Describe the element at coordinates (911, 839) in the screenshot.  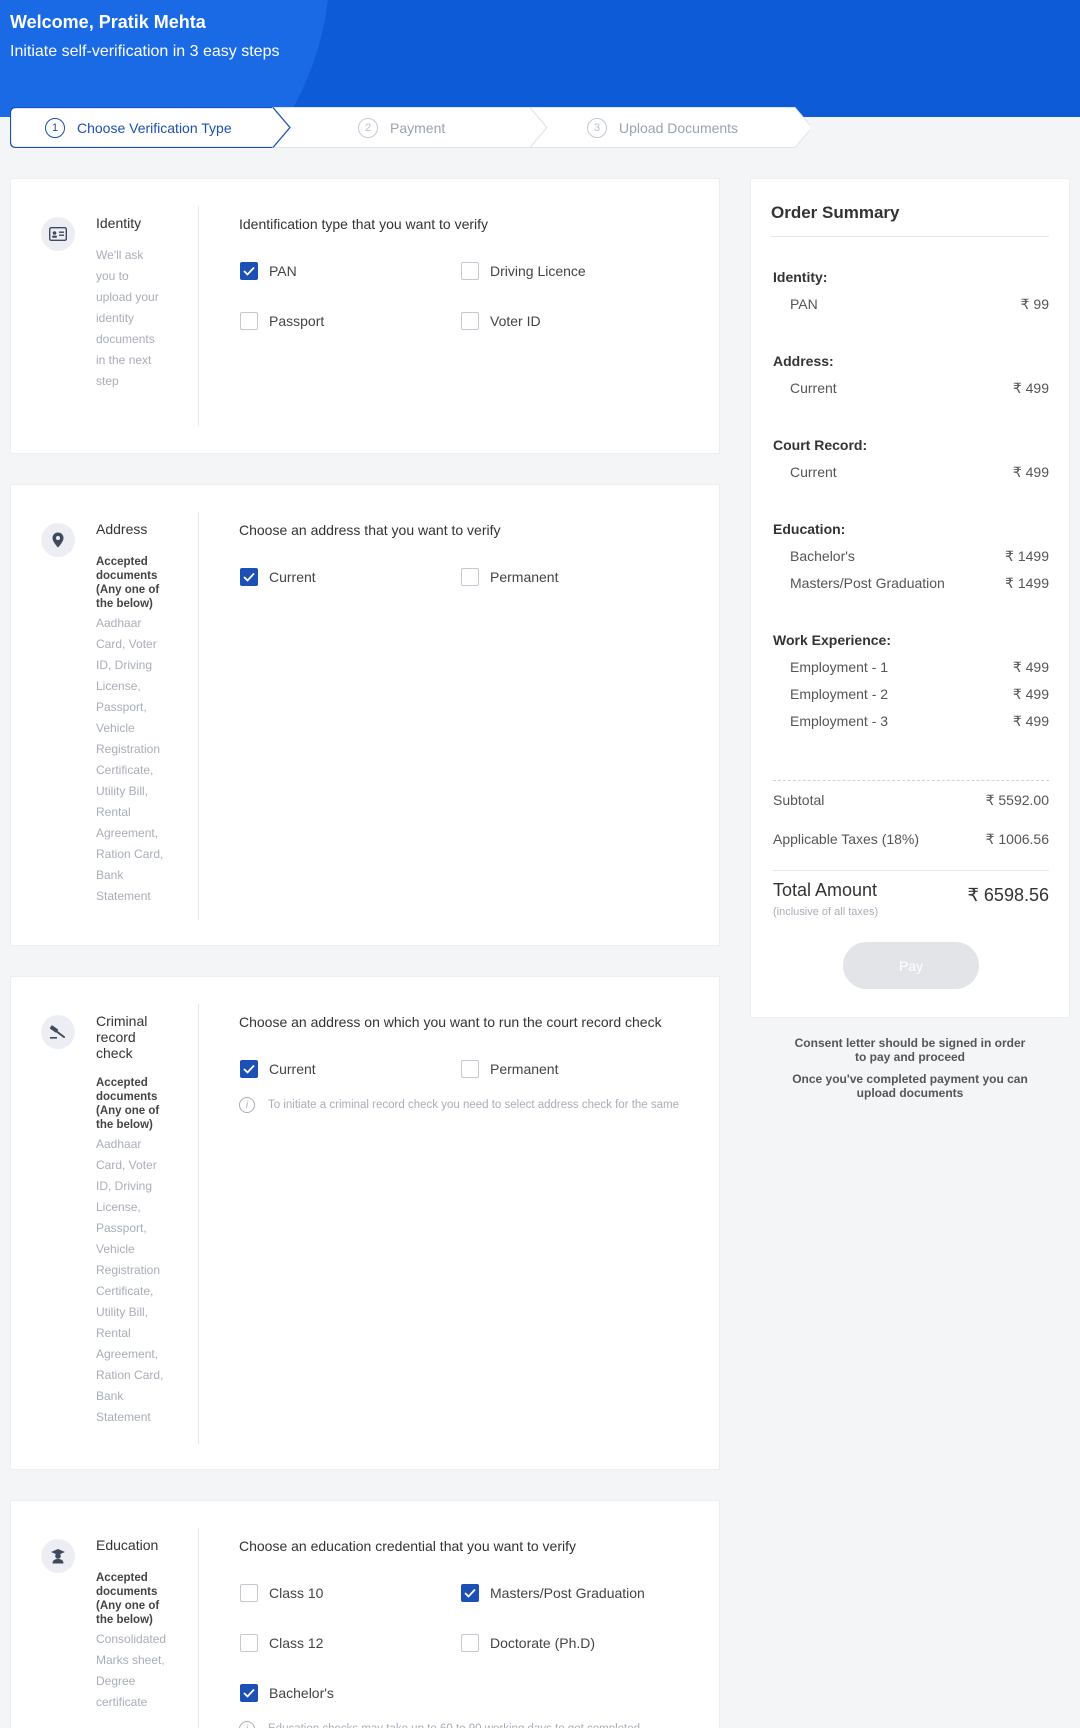
I see `tax-row: Applicable Taxes (18%) ₹ 1006.56` at that location.